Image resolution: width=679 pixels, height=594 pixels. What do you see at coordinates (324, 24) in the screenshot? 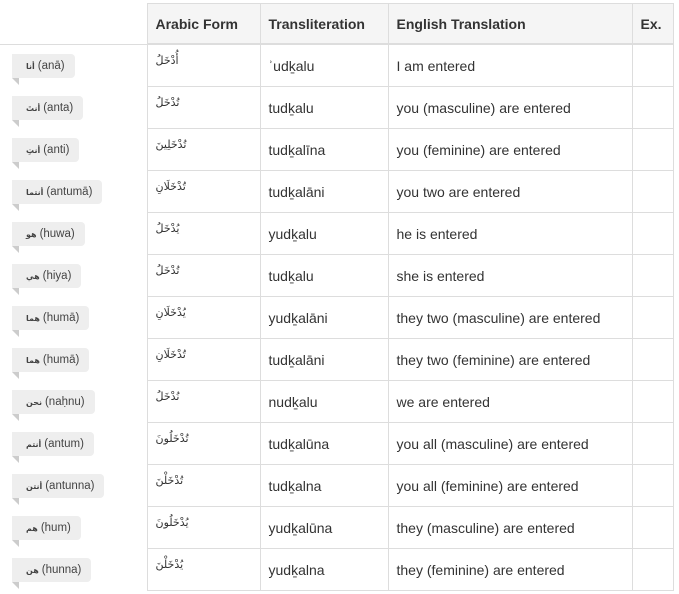
I see `header-transliteration: Transliteration` at bounding box center [324, 24].